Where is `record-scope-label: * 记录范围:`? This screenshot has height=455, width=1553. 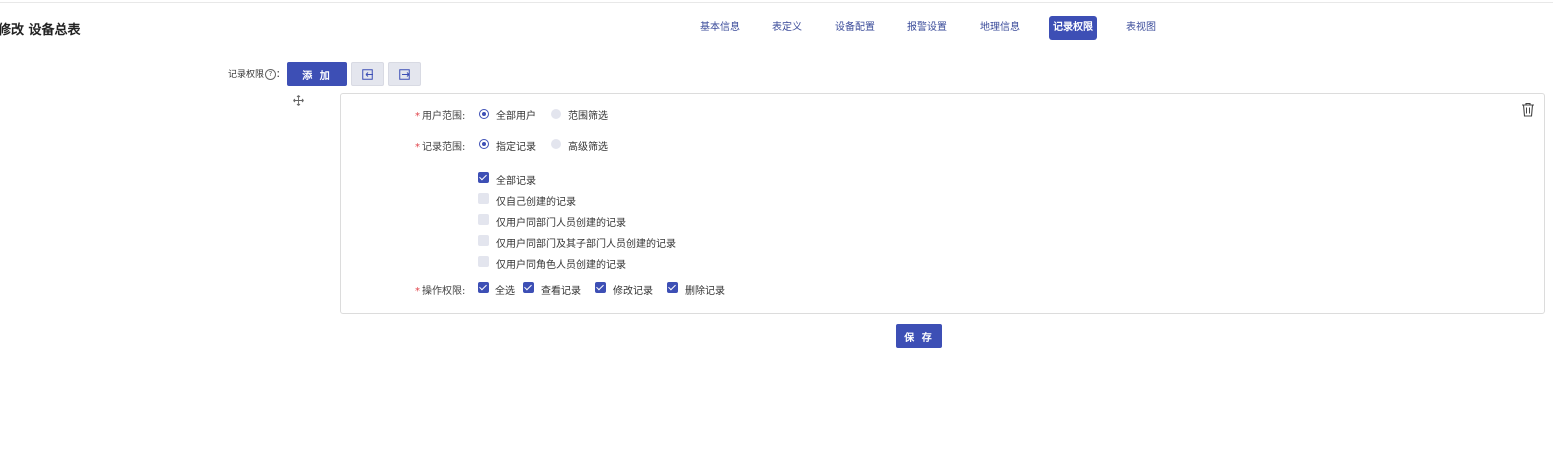 record-scope-label: * 记录范围: is located at coordinates (440, 145).